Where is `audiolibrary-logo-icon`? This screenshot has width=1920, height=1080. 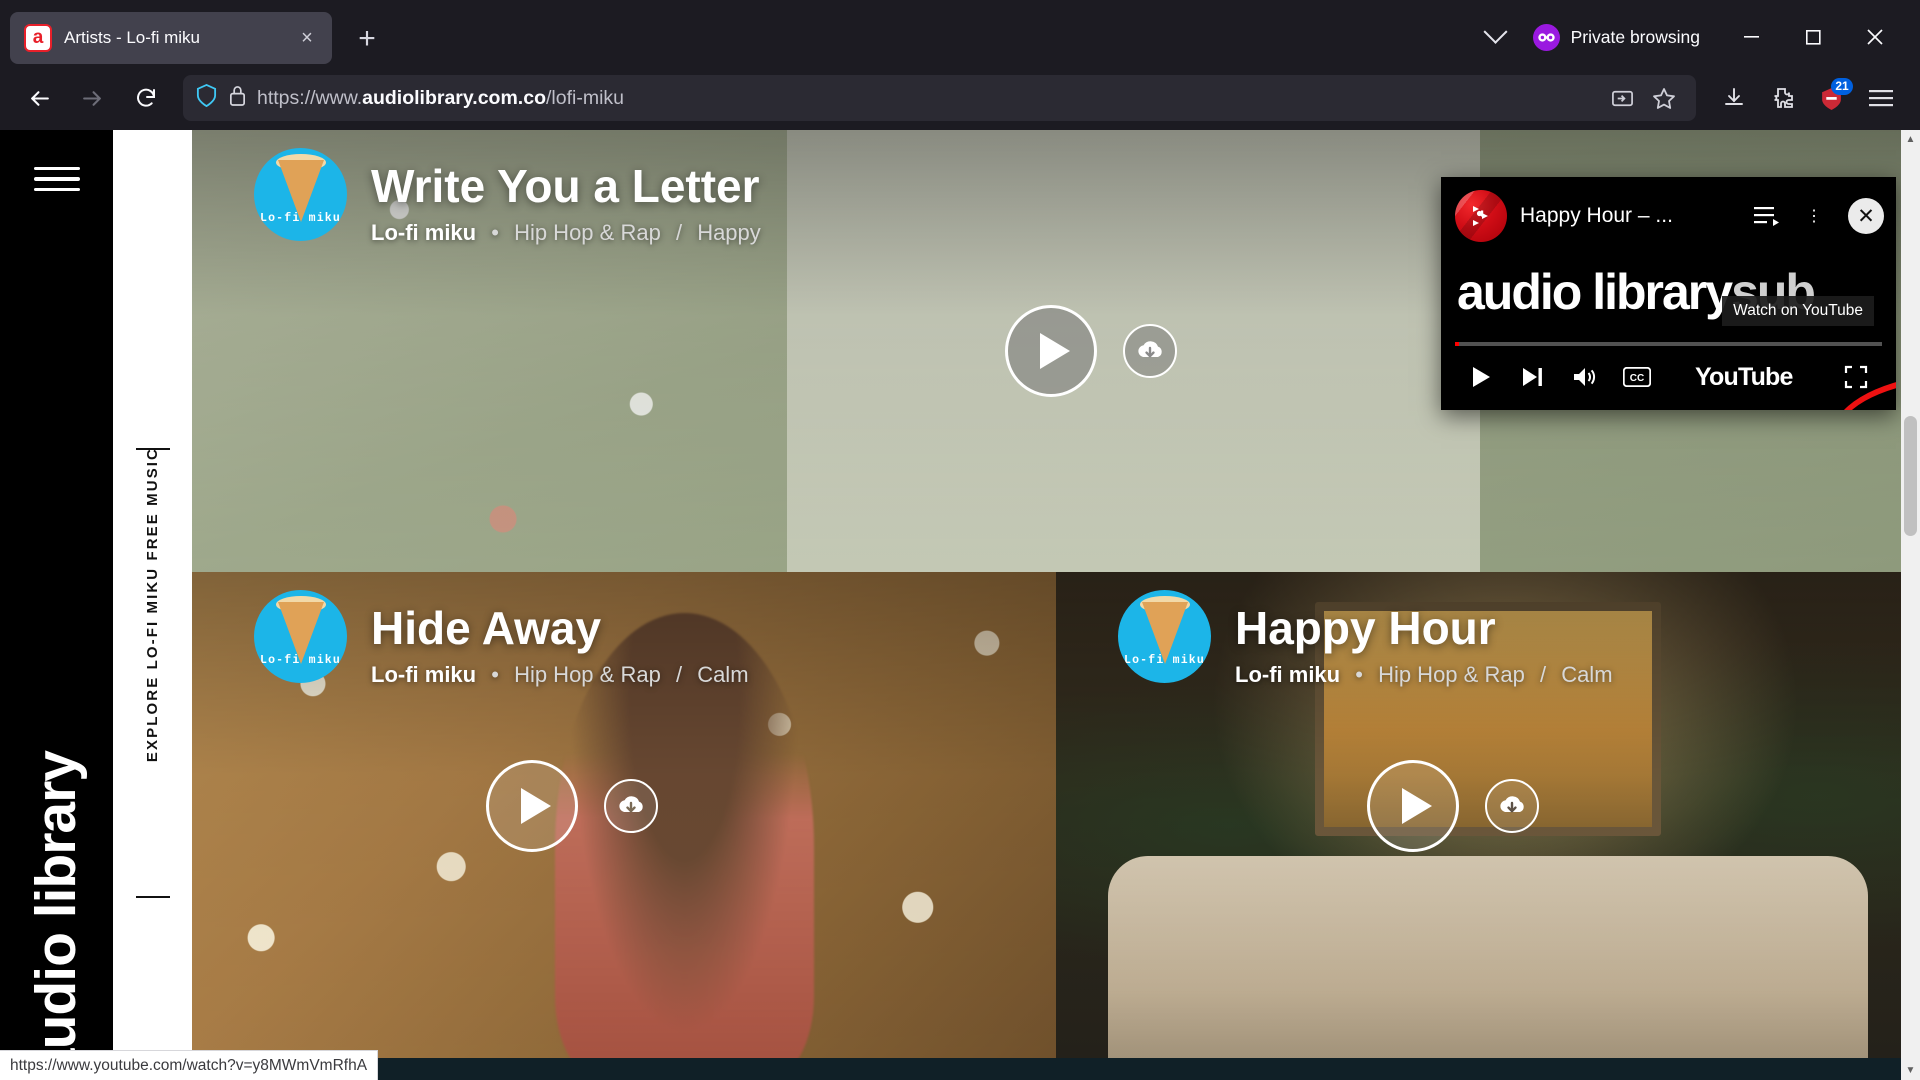
audiolibrary-logo-icon is located at coordinates (1481, 216).